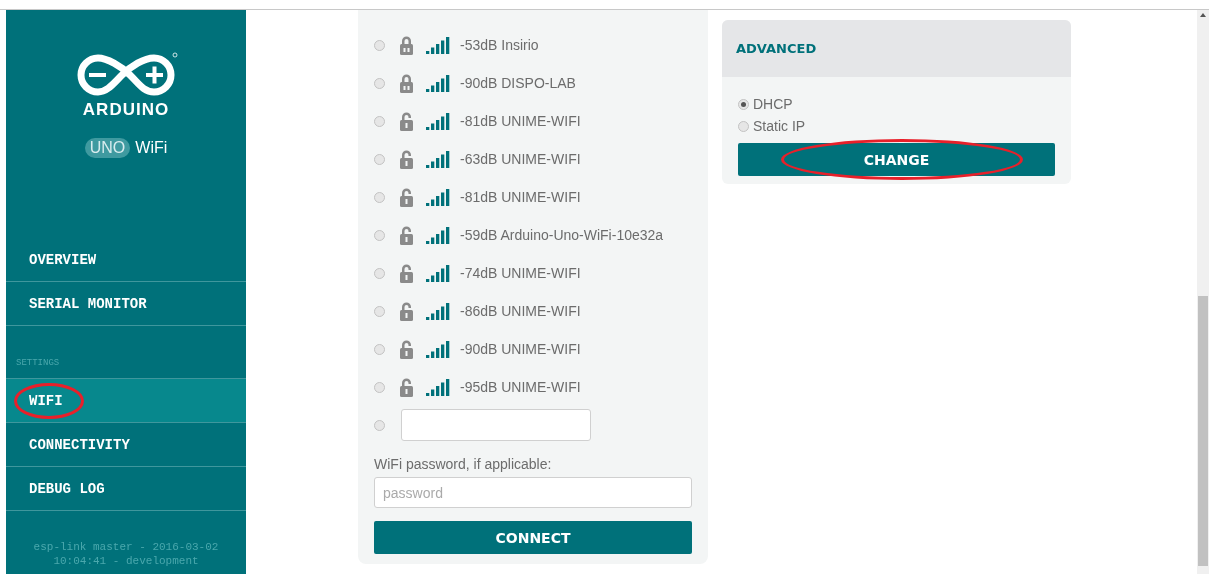 This screenshot has height=574, width=1209. I want to click on model-suffix: WiFi, so click(151, 148).